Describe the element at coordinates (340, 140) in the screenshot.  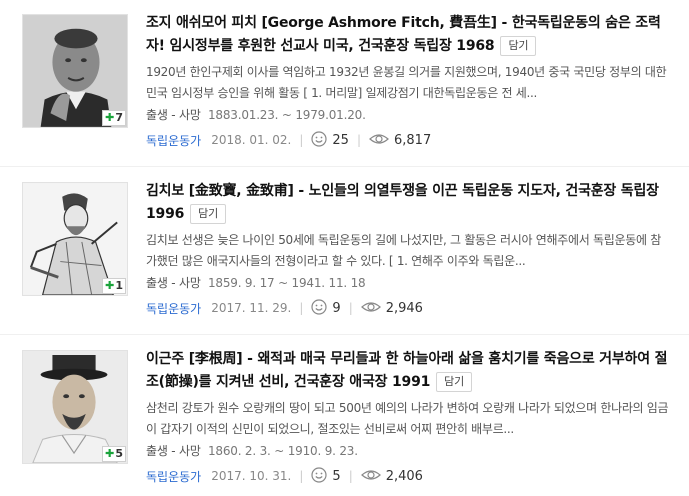
I see `like-count: 25` at that location.